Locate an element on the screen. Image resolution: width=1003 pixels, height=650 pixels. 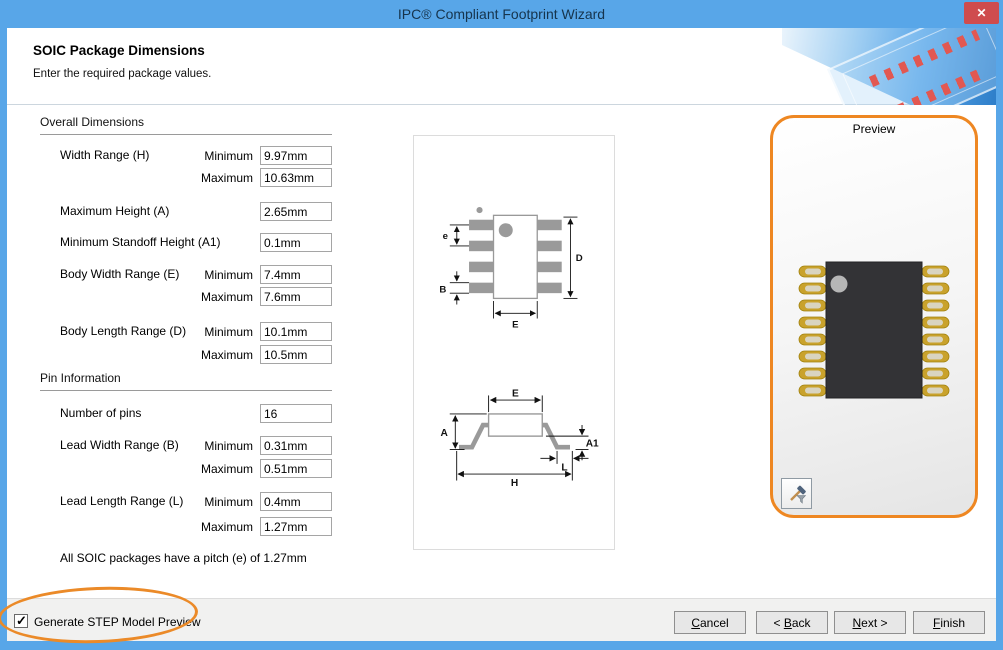
page-subtitle: Enter the required package values. is located at coordinates (122, 74).